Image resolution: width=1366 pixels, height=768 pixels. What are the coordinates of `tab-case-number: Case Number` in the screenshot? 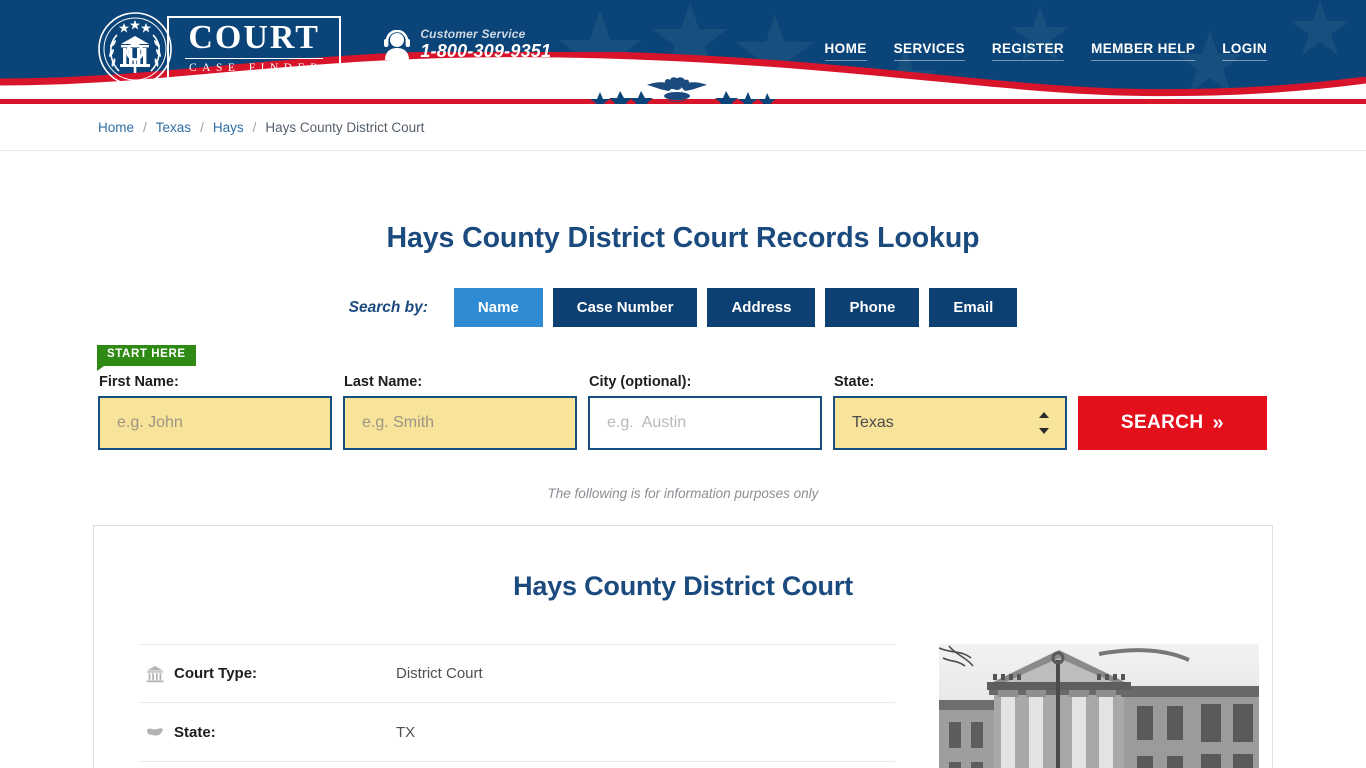 It's located at (625, 307).